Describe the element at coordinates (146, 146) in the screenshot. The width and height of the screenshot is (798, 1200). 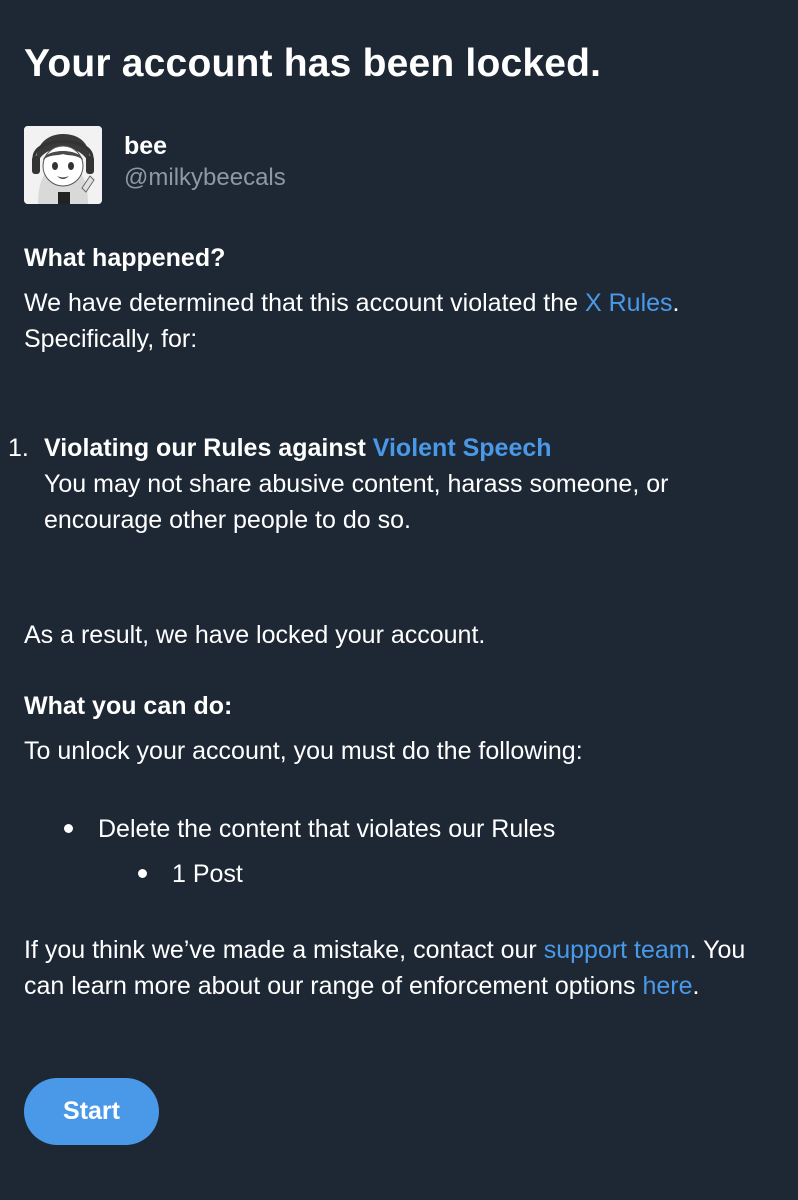
I see `display-name: bee` at that location.